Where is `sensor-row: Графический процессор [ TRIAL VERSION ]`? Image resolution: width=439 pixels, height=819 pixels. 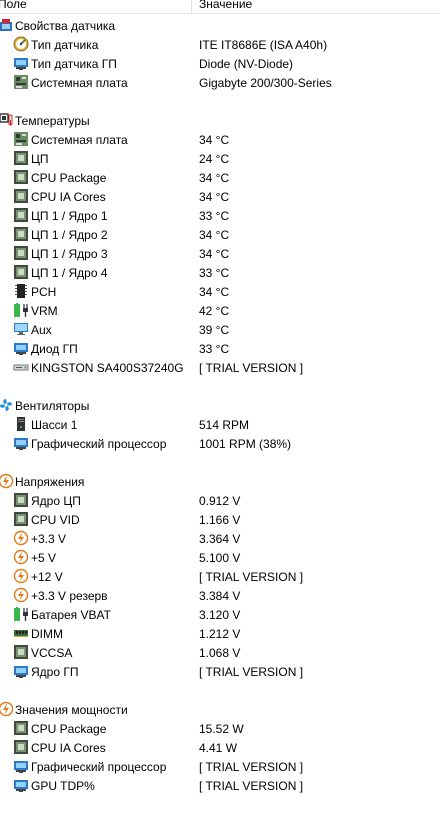 sensor-row: Графический процессор [ TRIAL VERSION ] is located at coordinates (219, 766).